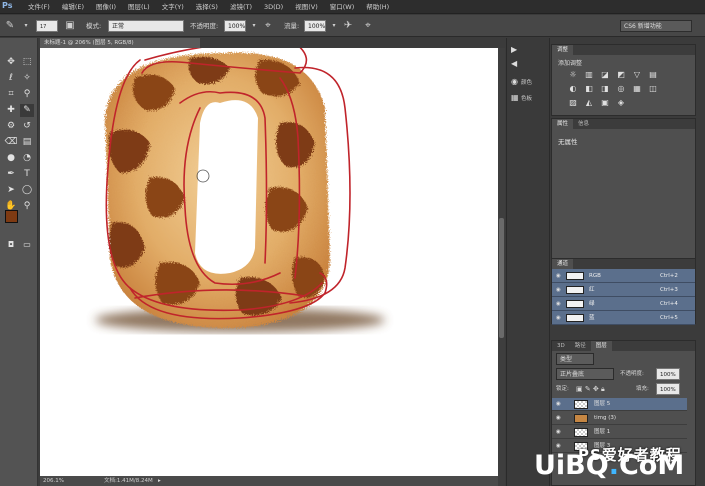 This screenshot has height=486, width=705. Describe the element at coordinates (589, 89) in the screenshot. I see `black-white-icon: ◧` at that location.